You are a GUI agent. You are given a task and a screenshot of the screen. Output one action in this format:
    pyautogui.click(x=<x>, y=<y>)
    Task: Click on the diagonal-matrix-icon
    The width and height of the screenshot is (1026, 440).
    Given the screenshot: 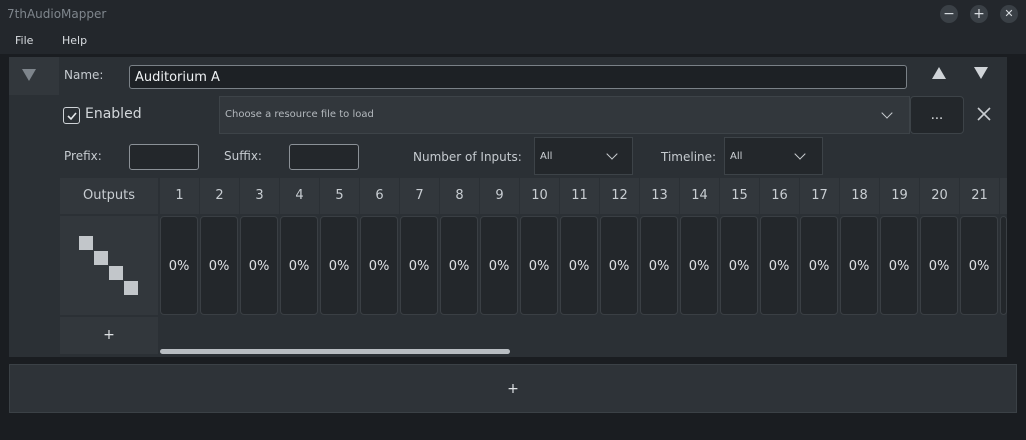 What is the action you would take?
    pyautogui.click(x=86, y=243)
    